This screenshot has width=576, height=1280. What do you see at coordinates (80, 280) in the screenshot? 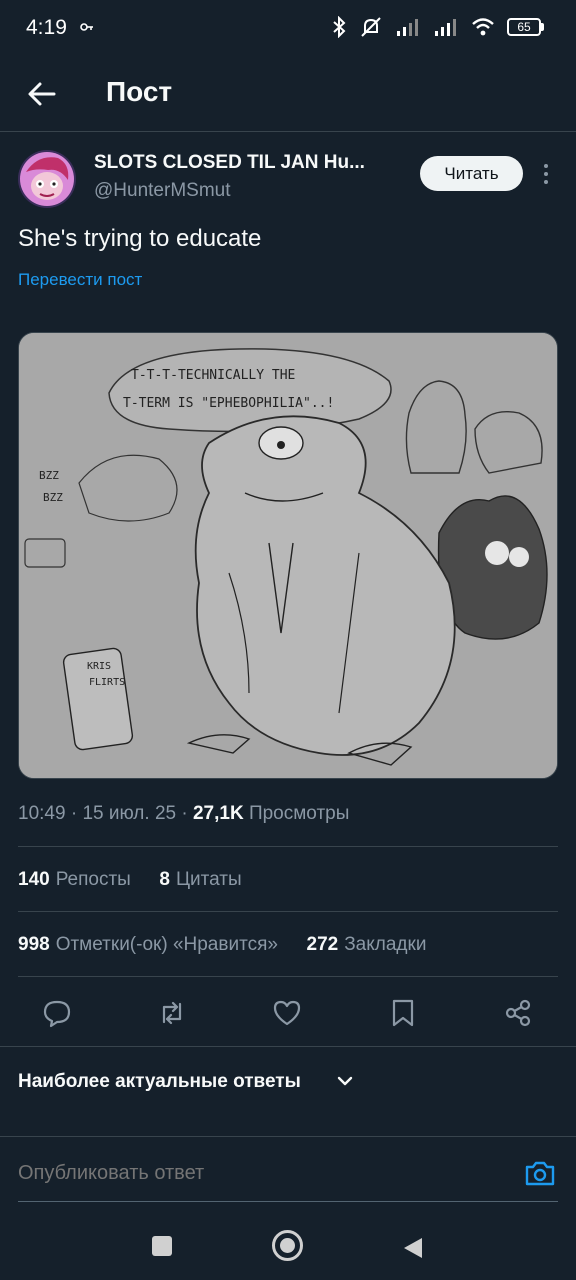
I see `translate-post-link: Перевести пост` at bounding box center [80, 280].